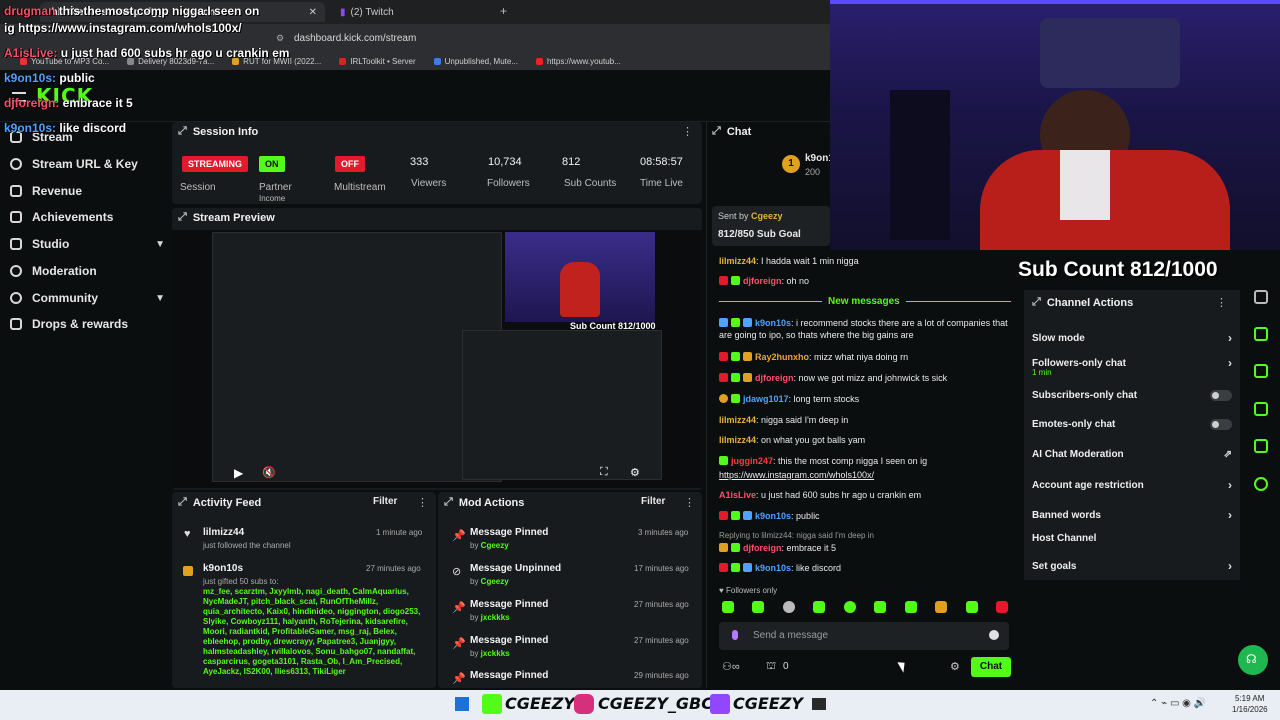  What do you see at coordinates (87, 217) in the screenshot?
I see `sidebar-item-achievements: Achievements` at bounding box center [87, 217].